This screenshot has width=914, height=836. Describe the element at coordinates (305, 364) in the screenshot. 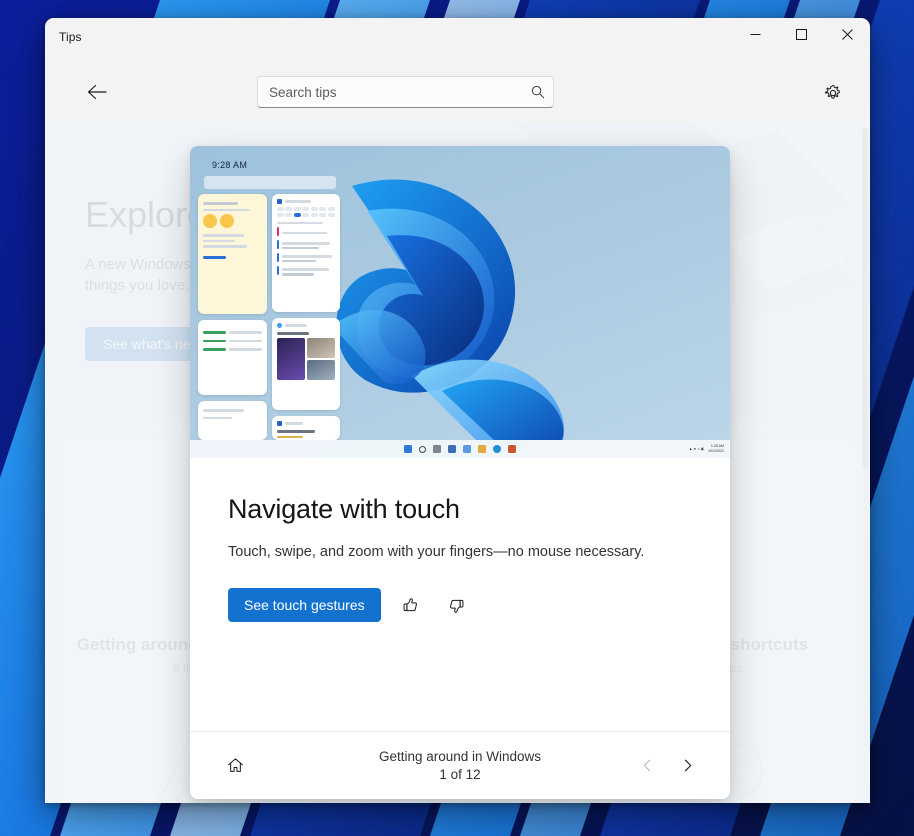

I see `photos-widget` at that location.